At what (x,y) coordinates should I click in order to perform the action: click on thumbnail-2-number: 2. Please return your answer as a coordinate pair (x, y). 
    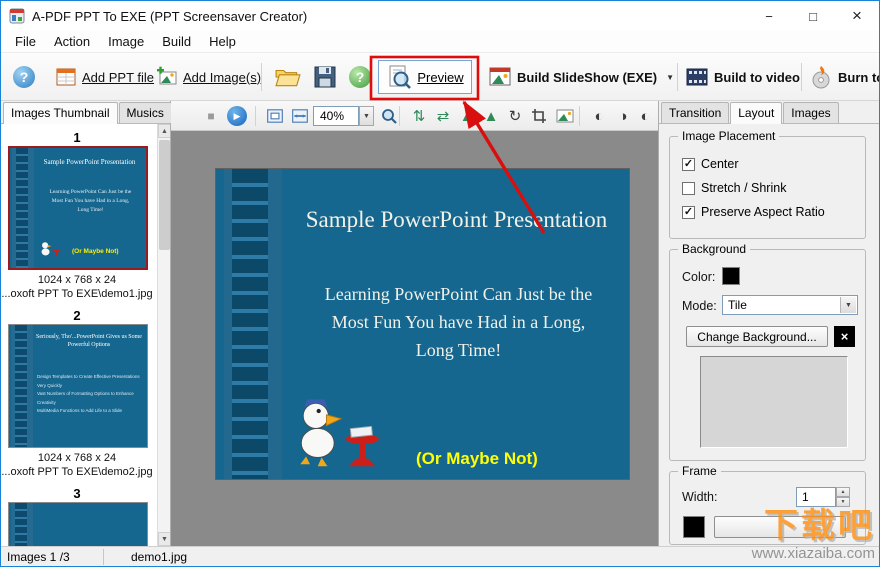
    Looking at the image, I should click on (77, 315).